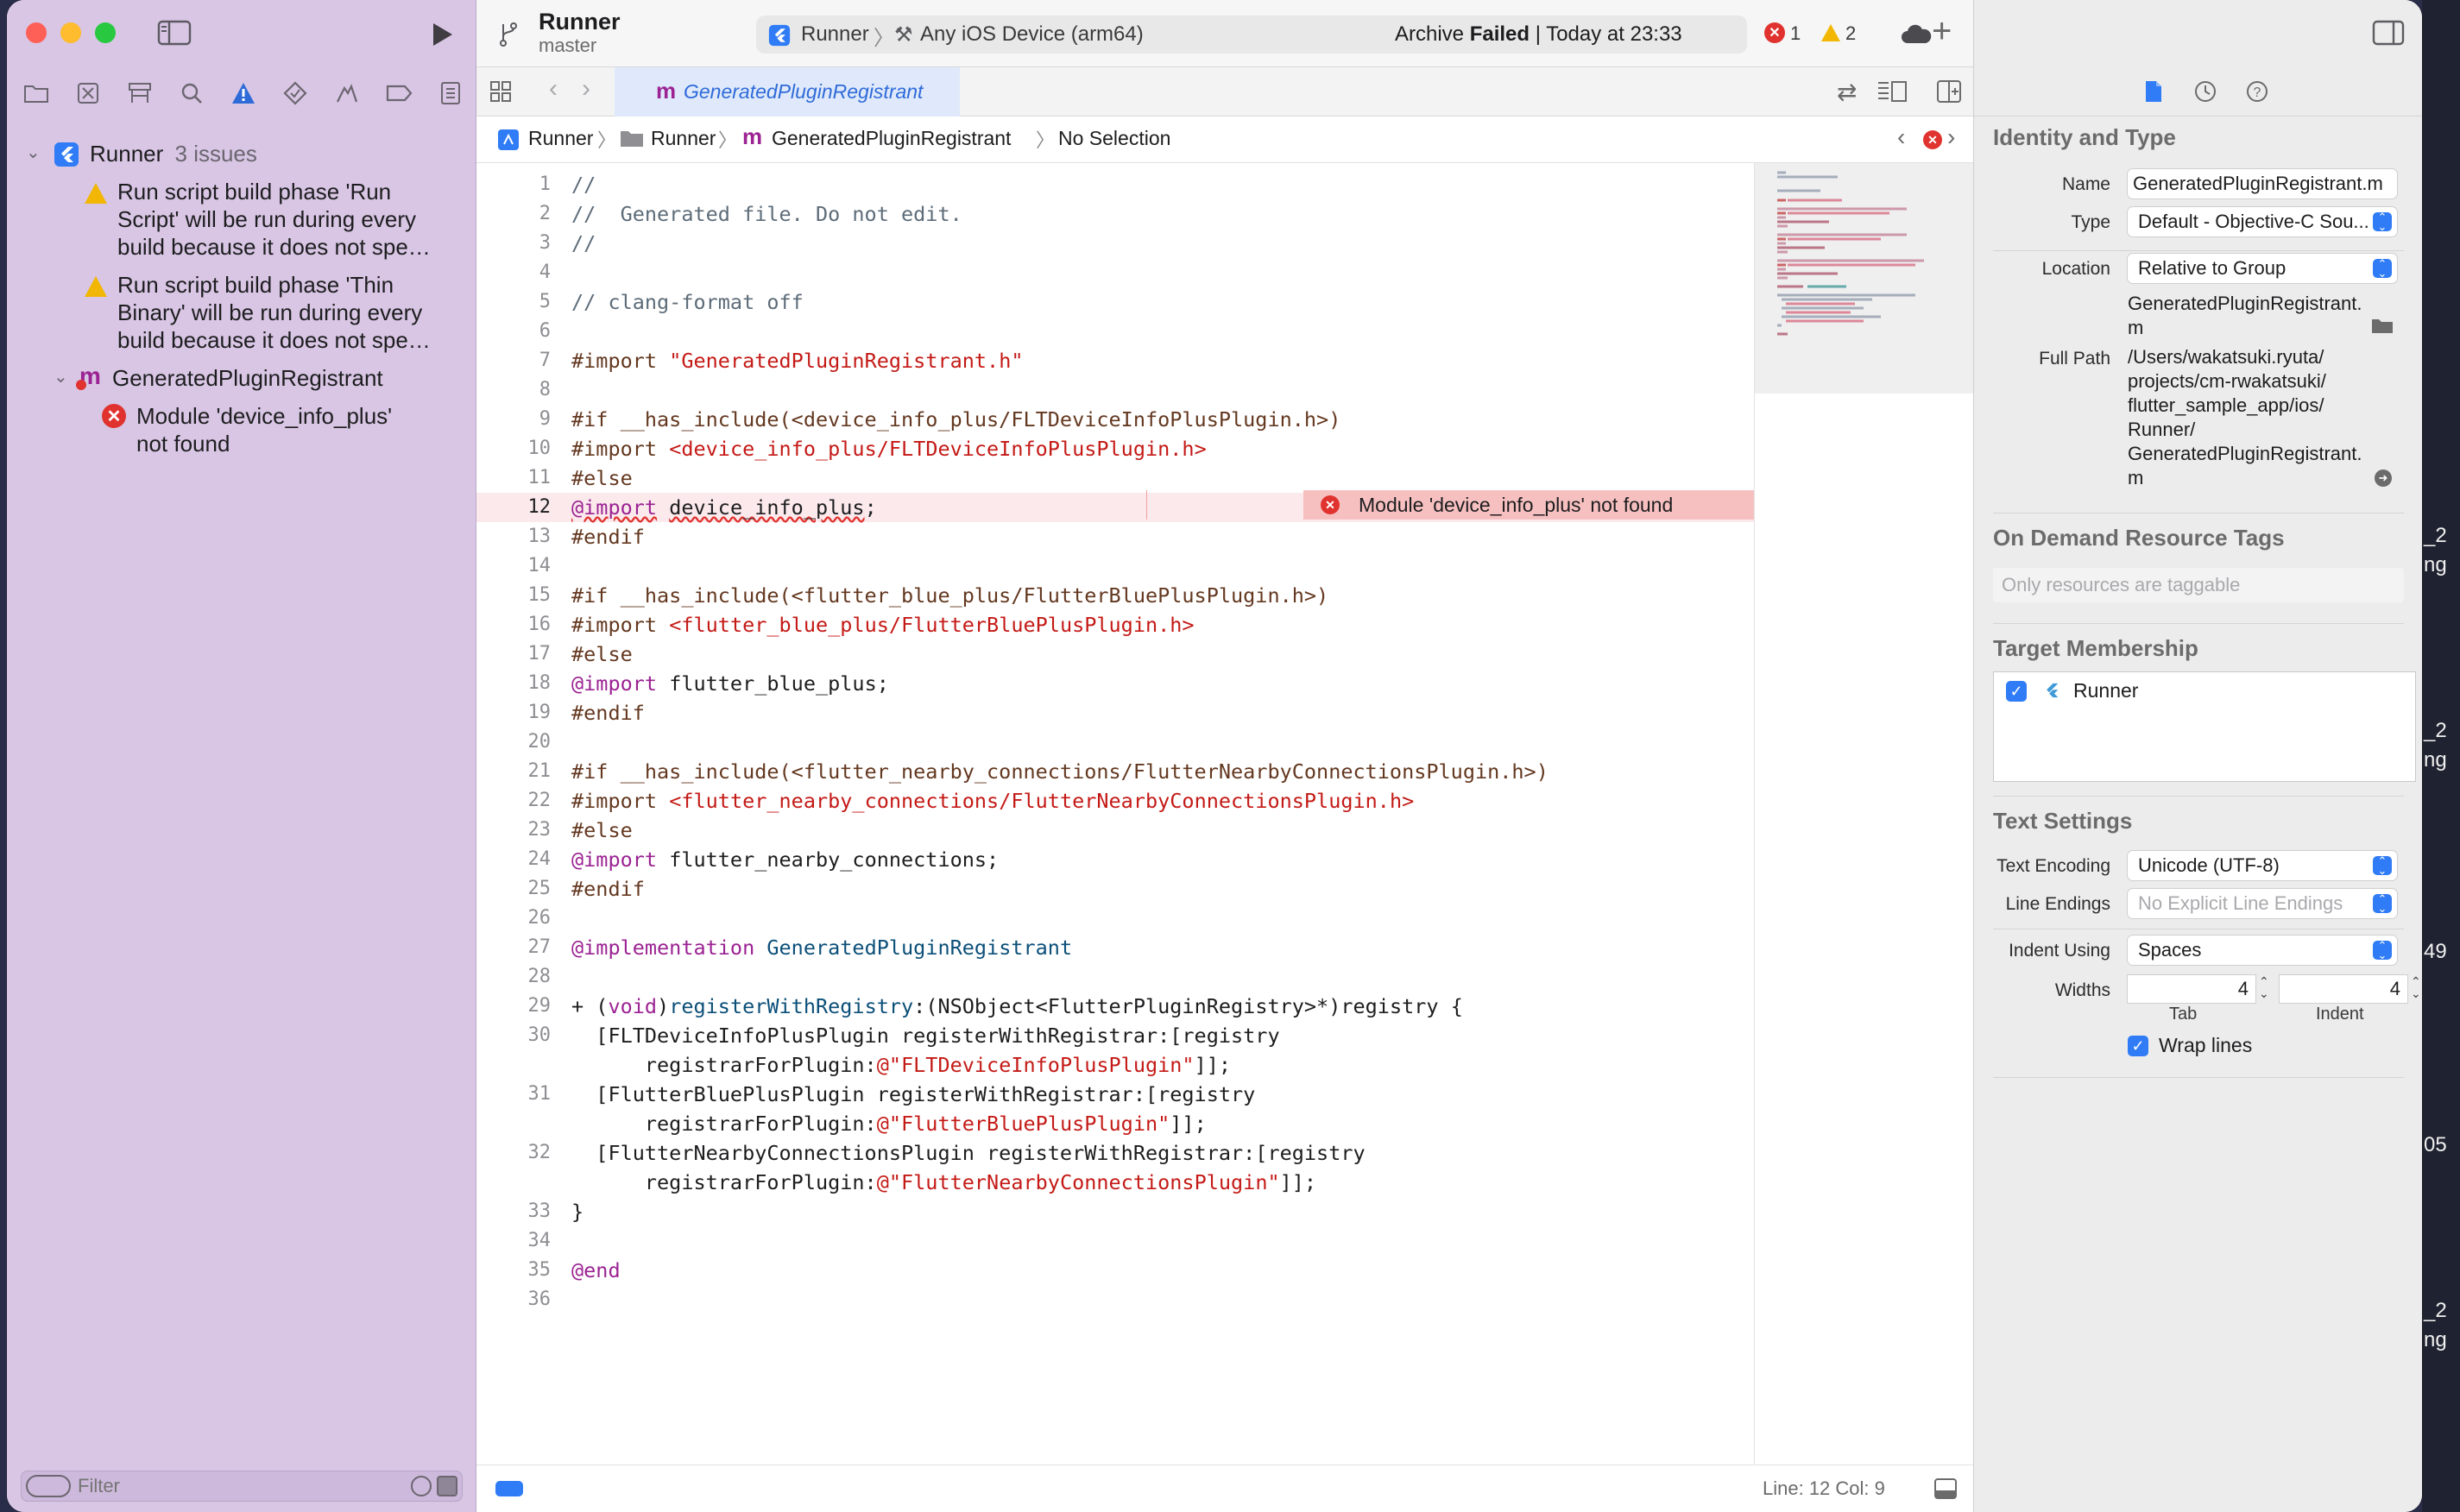  What do you see at coordinates (1115, 1300) in the screenshot?
I see `code-line: 36` at bounding box center [1115, 1300].